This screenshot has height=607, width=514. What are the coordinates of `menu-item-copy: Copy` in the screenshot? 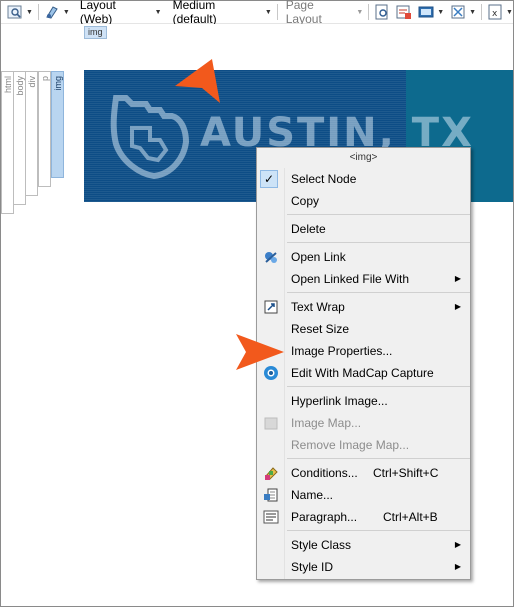 It's located at (363, 201).